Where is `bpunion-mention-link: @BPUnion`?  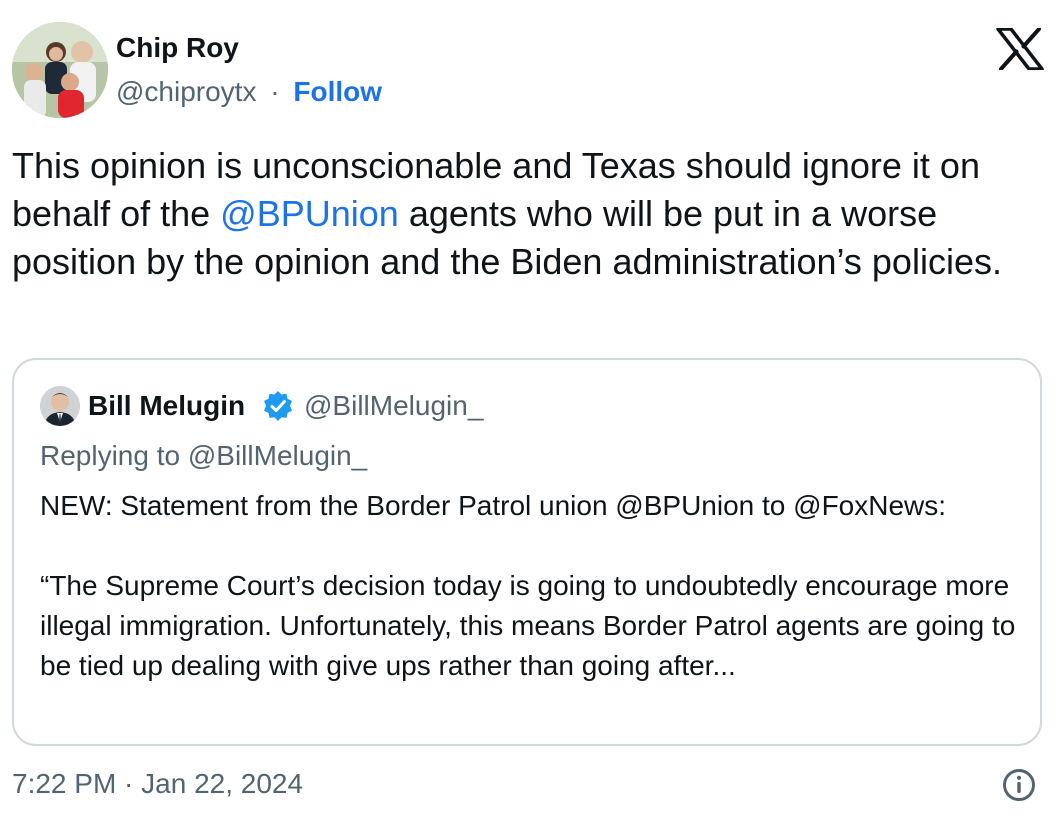 bpunion-mention-link: @BPUnion is located at coordinates (309, 213).